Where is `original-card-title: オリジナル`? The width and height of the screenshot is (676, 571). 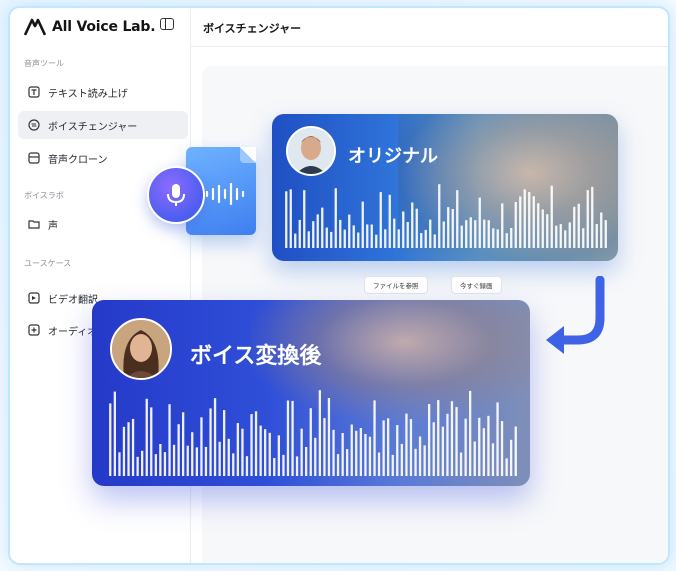 original-card-title: オリジナル is located at coordinates (393, 156).